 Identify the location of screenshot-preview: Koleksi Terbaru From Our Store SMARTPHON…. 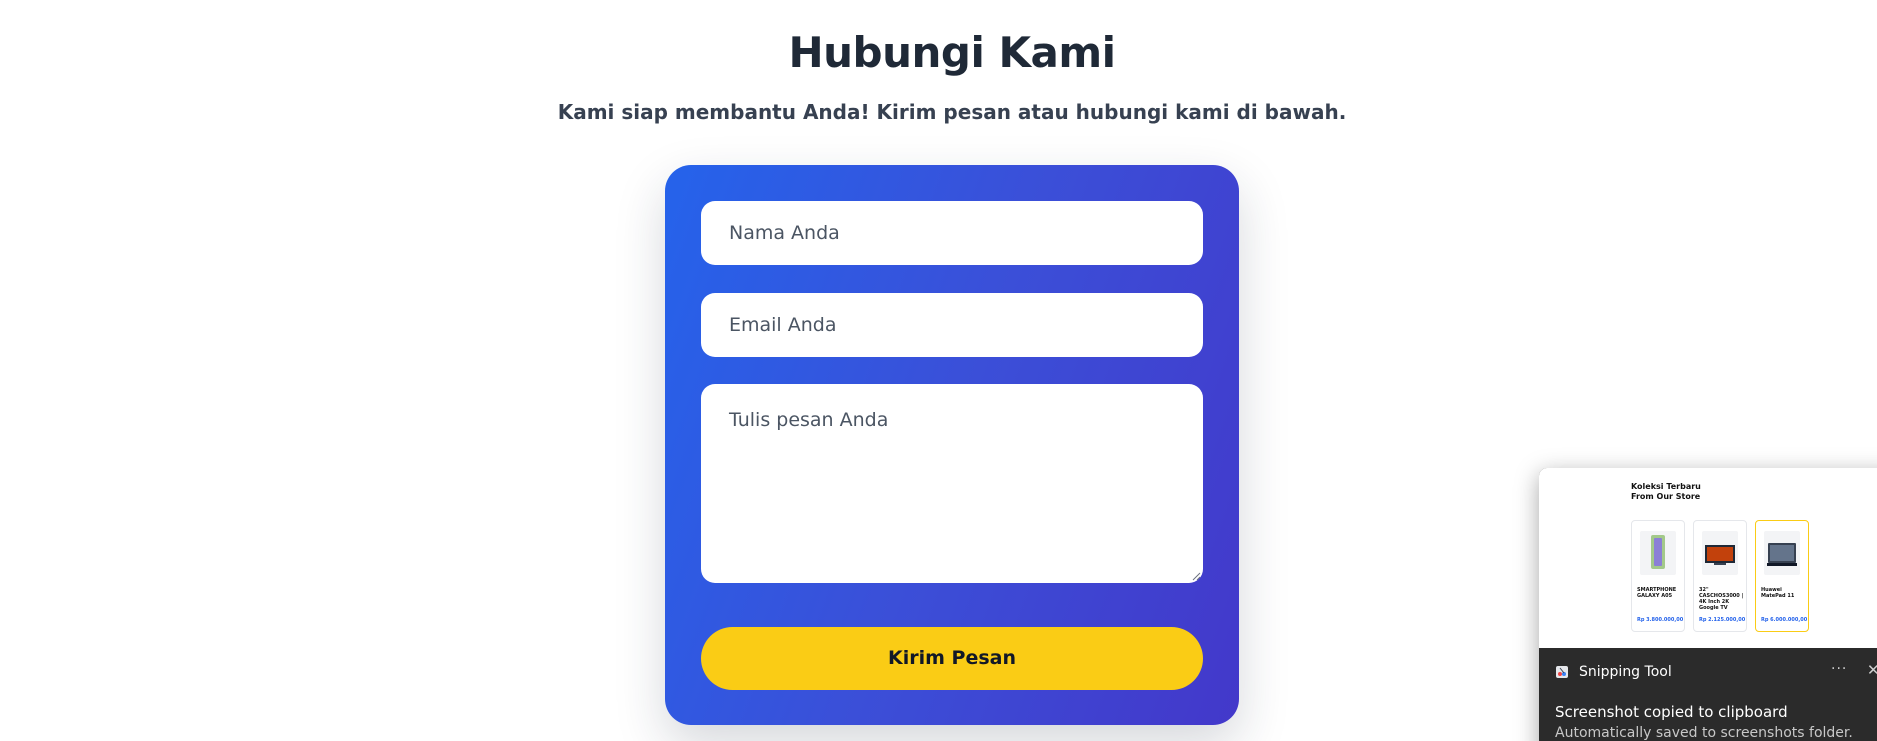
(1708, 558).